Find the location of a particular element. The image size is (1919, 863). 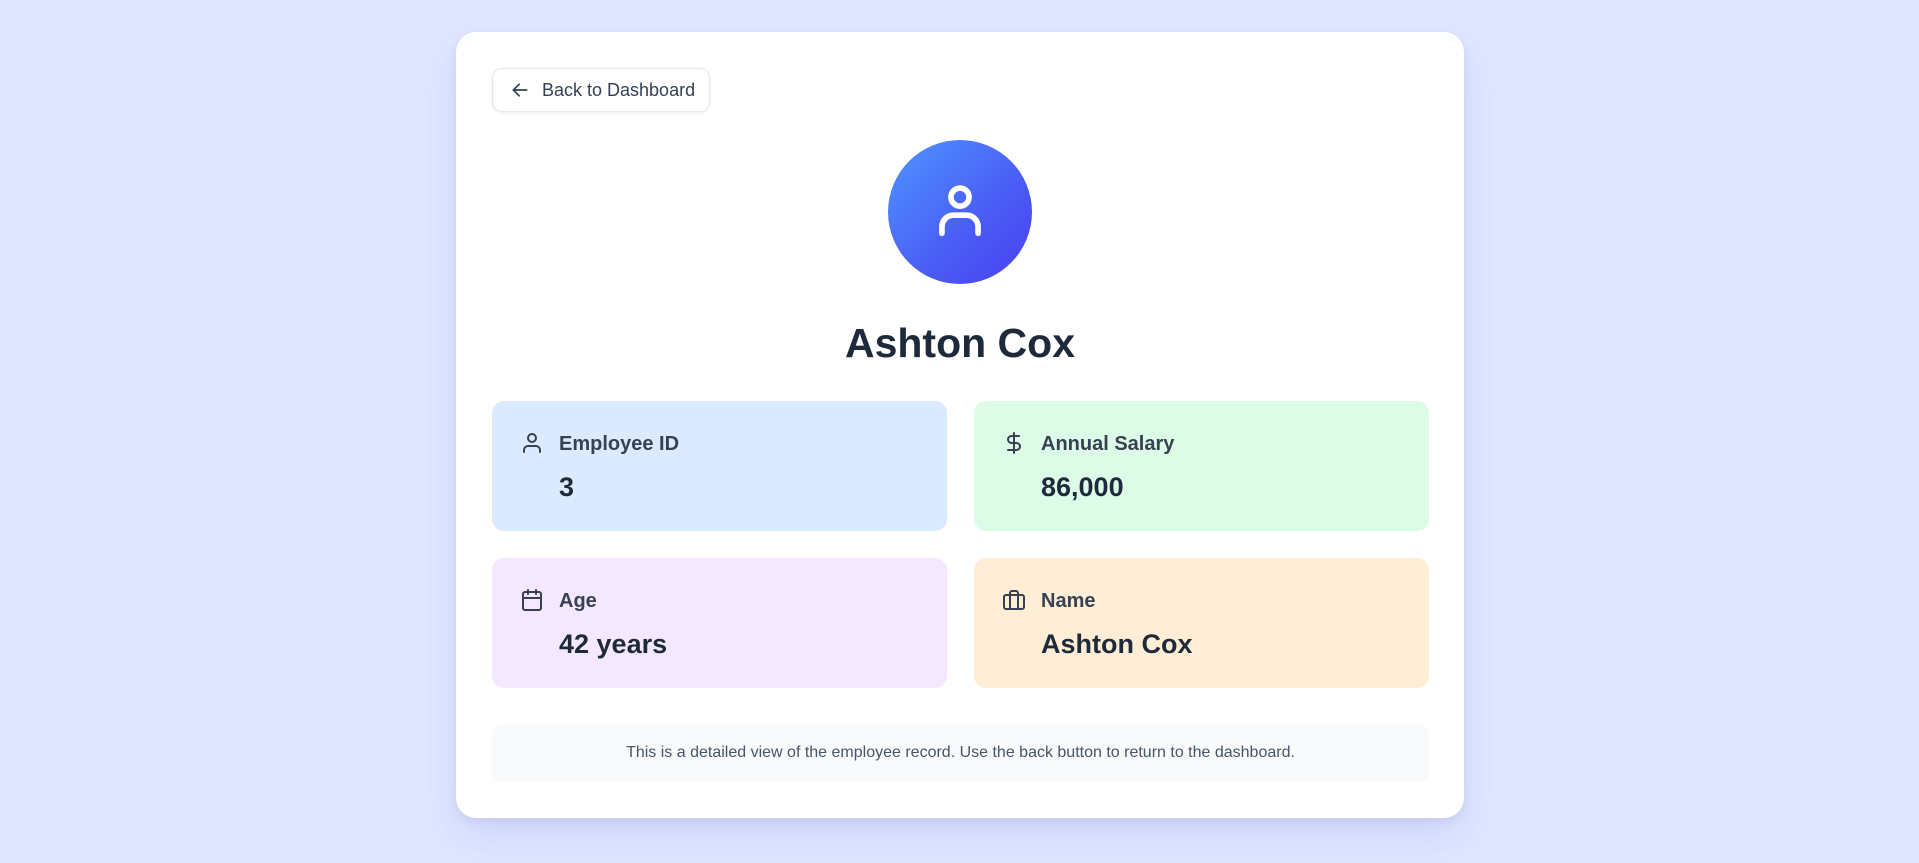

arrow-left-icon is located at coordinates (520, 90).